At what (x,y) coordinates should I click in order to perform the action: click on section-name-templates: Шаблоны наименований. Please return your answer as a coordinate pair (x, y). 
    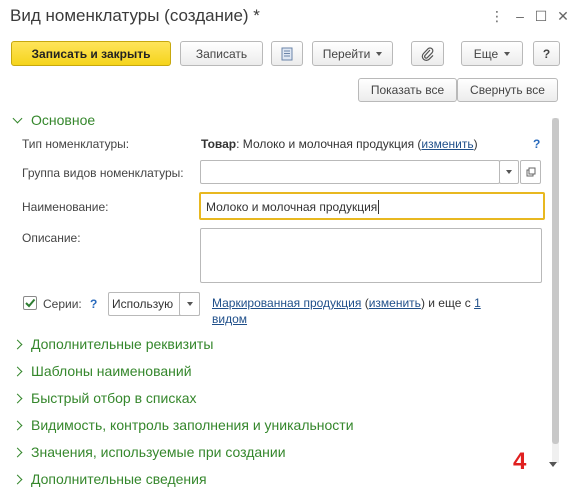
    Looking at the image, I should click on (102, 371).